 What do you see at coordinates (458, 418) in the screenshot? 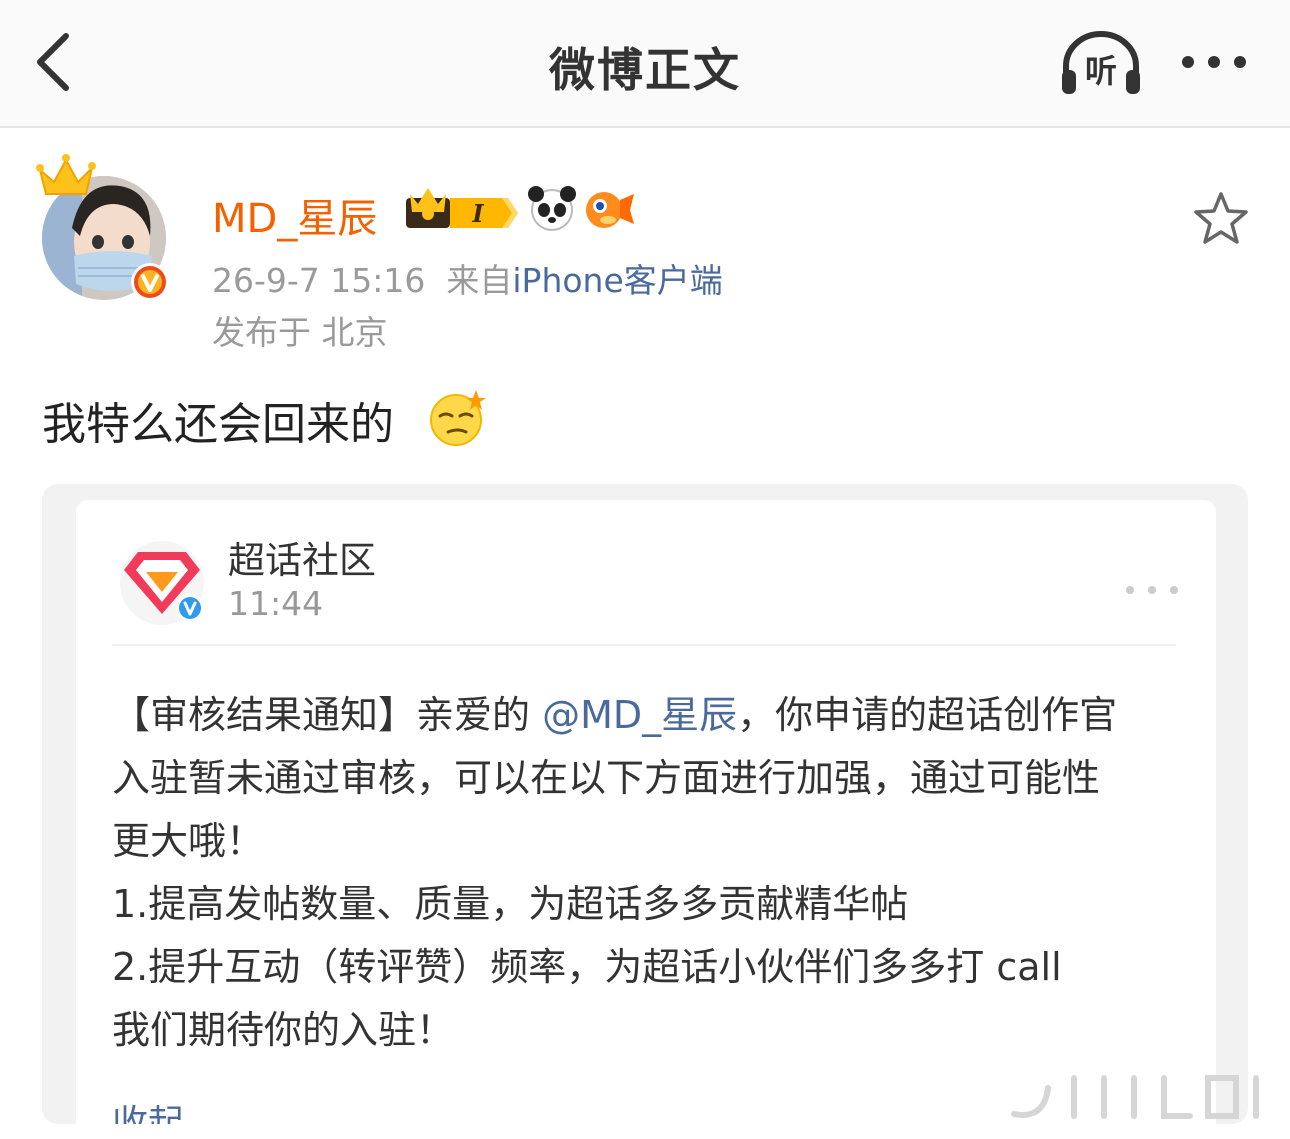
I see `emoji-smirk-icon` at bounding box center [458, 418].